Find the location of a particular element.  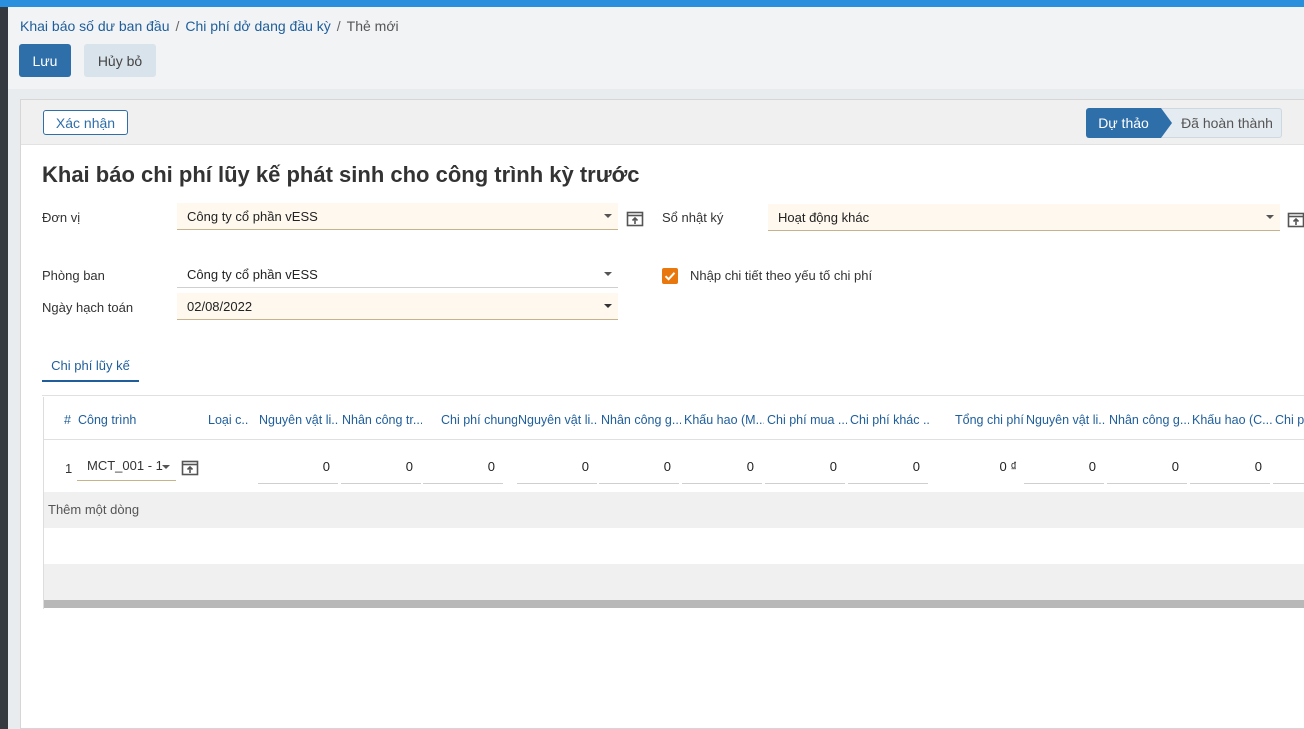

so-nhat-ky-value: Hoạt động khác is located at coordinates (824, 217).